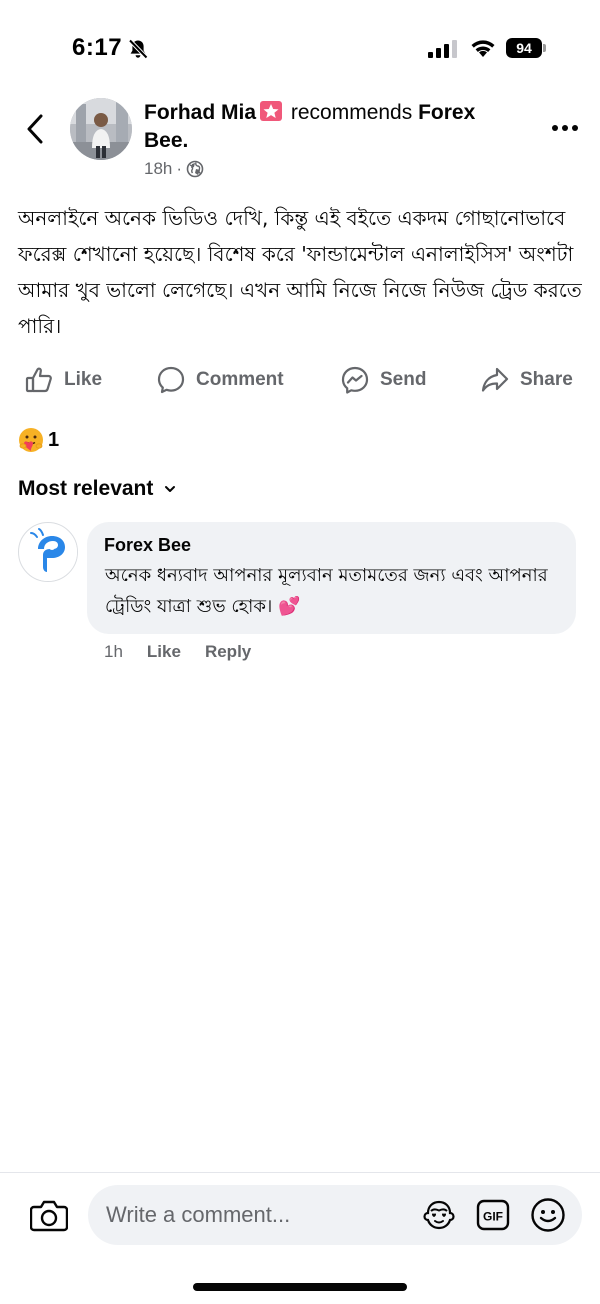 This screenshot has width=600, height=1304. I want to click on care-reaction-icon, so click(31, 440).